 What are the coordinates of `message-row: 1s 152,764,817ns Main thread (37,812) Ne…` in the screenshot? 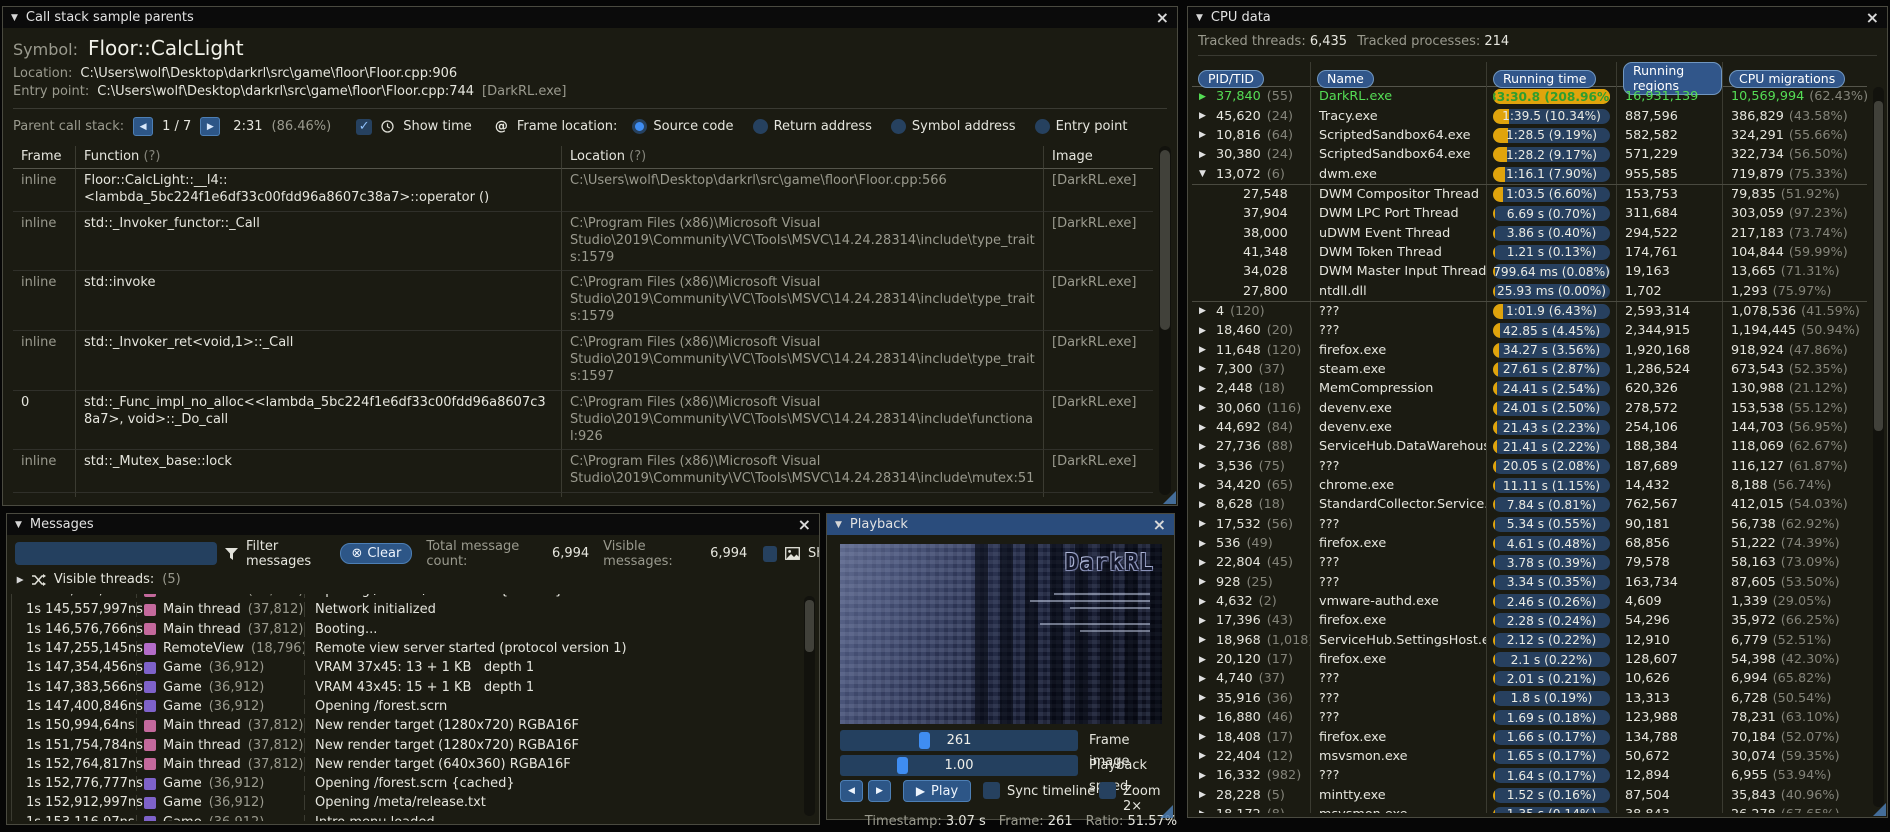 It's located at (405, 764).